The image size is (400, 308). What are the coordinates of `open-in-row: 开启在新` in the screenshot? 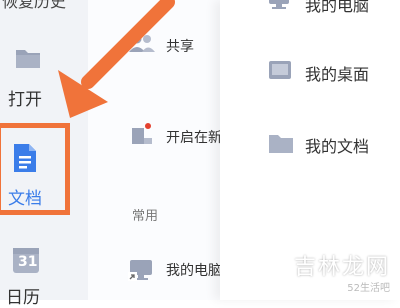 It's located at (155, 135).